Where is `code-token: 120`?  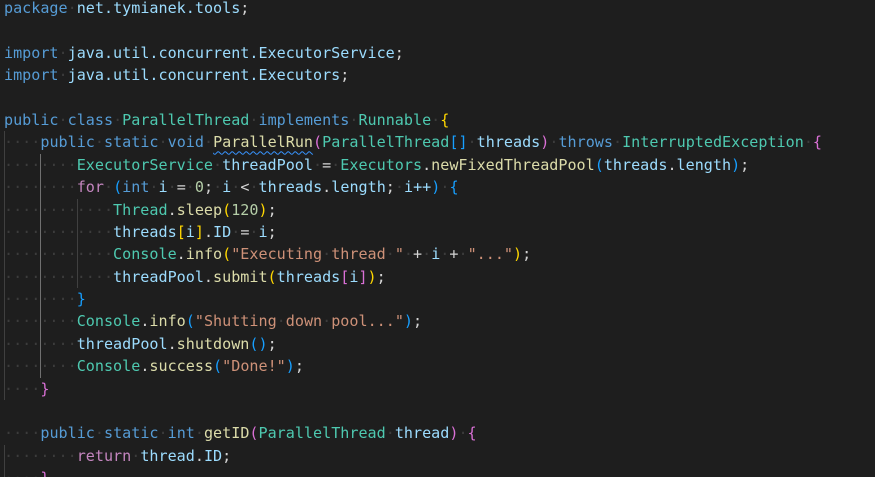 code-token: 120 is located at coordinates (245, 209).